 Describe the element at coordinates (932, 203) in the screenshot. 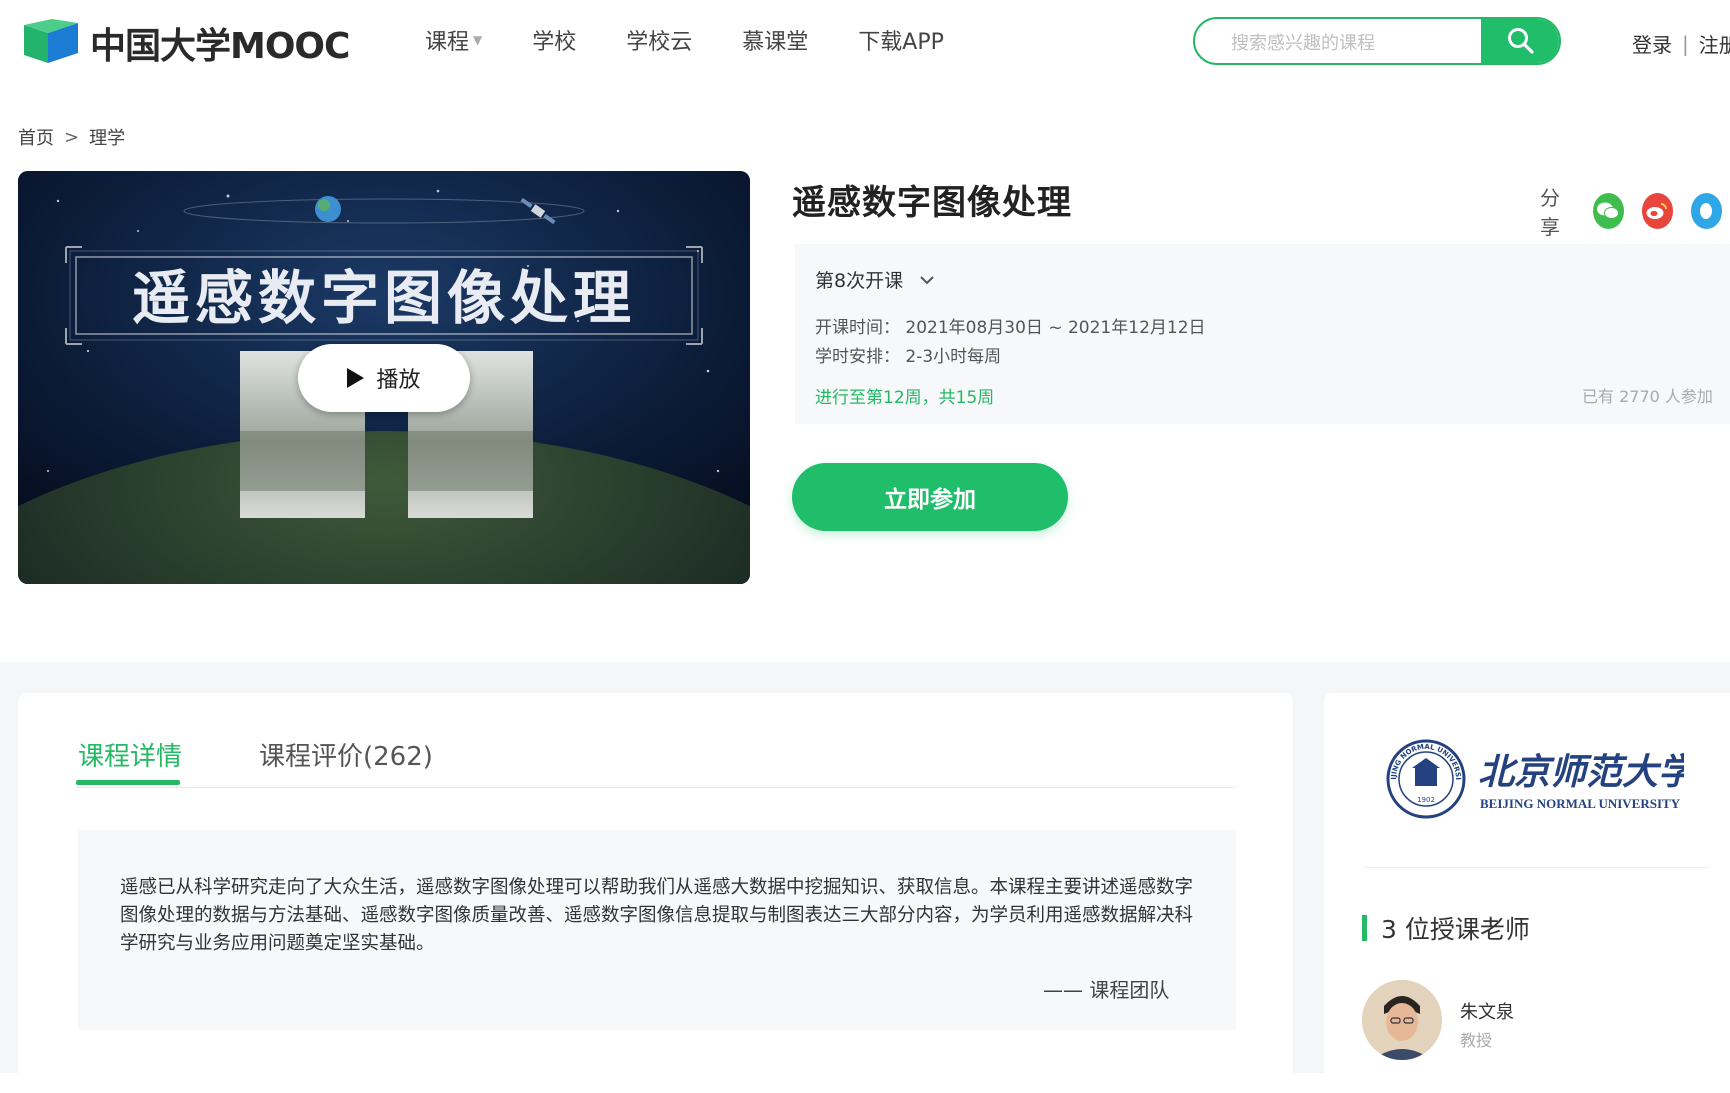

I see `course-title: 遥感数字图像处理` at that location.